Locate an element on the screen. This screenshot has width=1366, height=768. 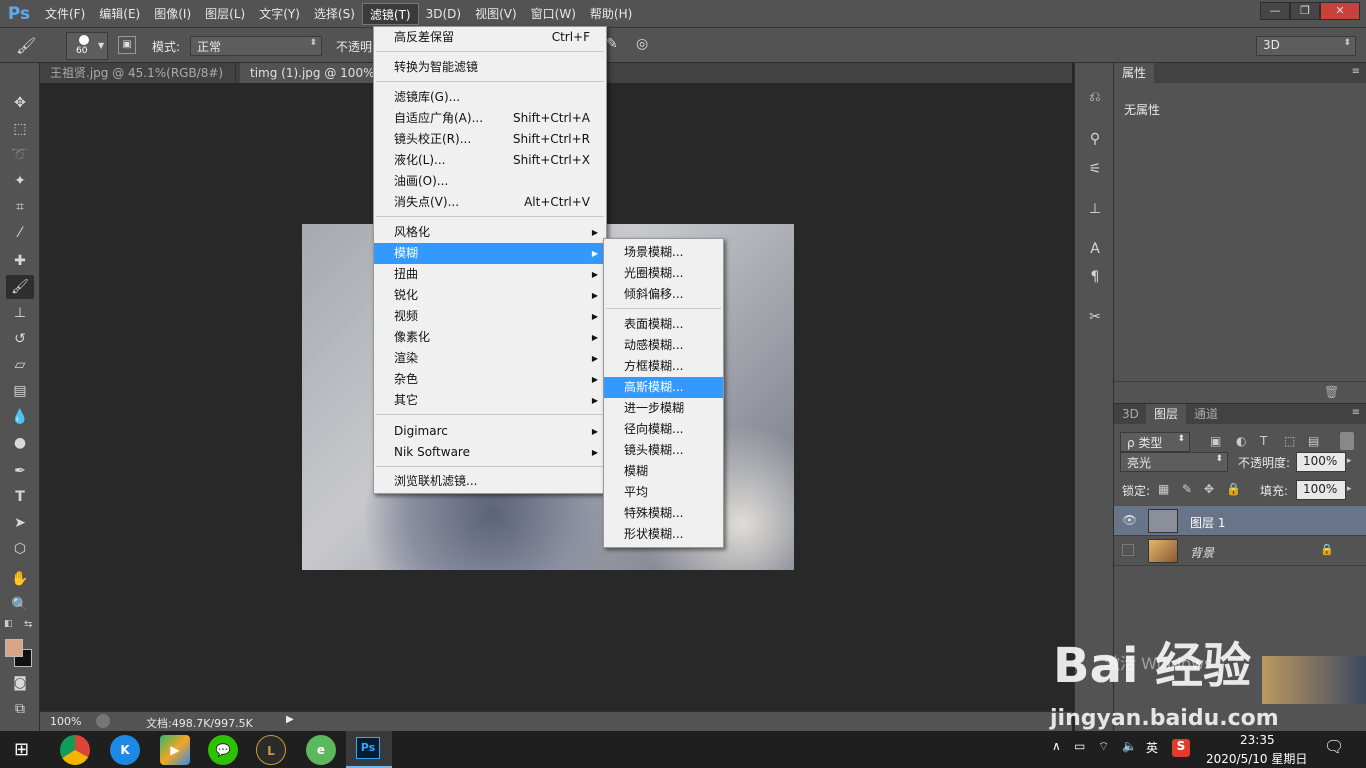
lock-position-icon: ✥ is located at coordinates (1209, 489).